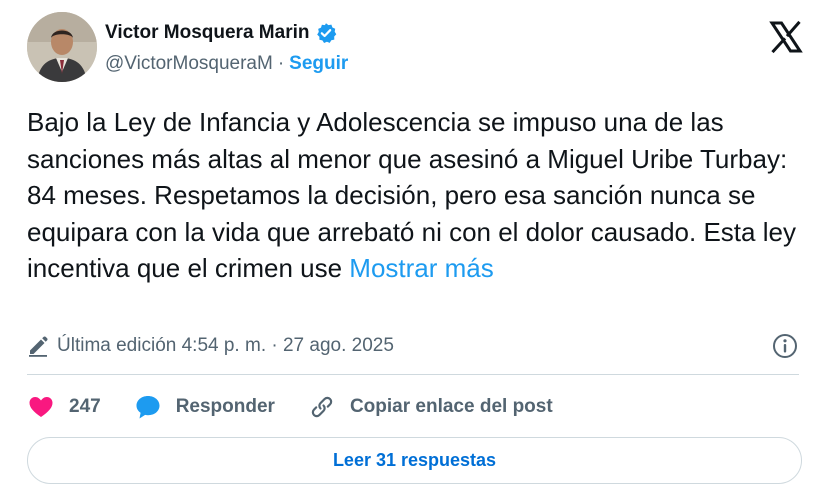 This screenshot has width=825, height=504. Describe the element at coordinates (41, 407) in the screenshot. I see `heart-icon` at that location.